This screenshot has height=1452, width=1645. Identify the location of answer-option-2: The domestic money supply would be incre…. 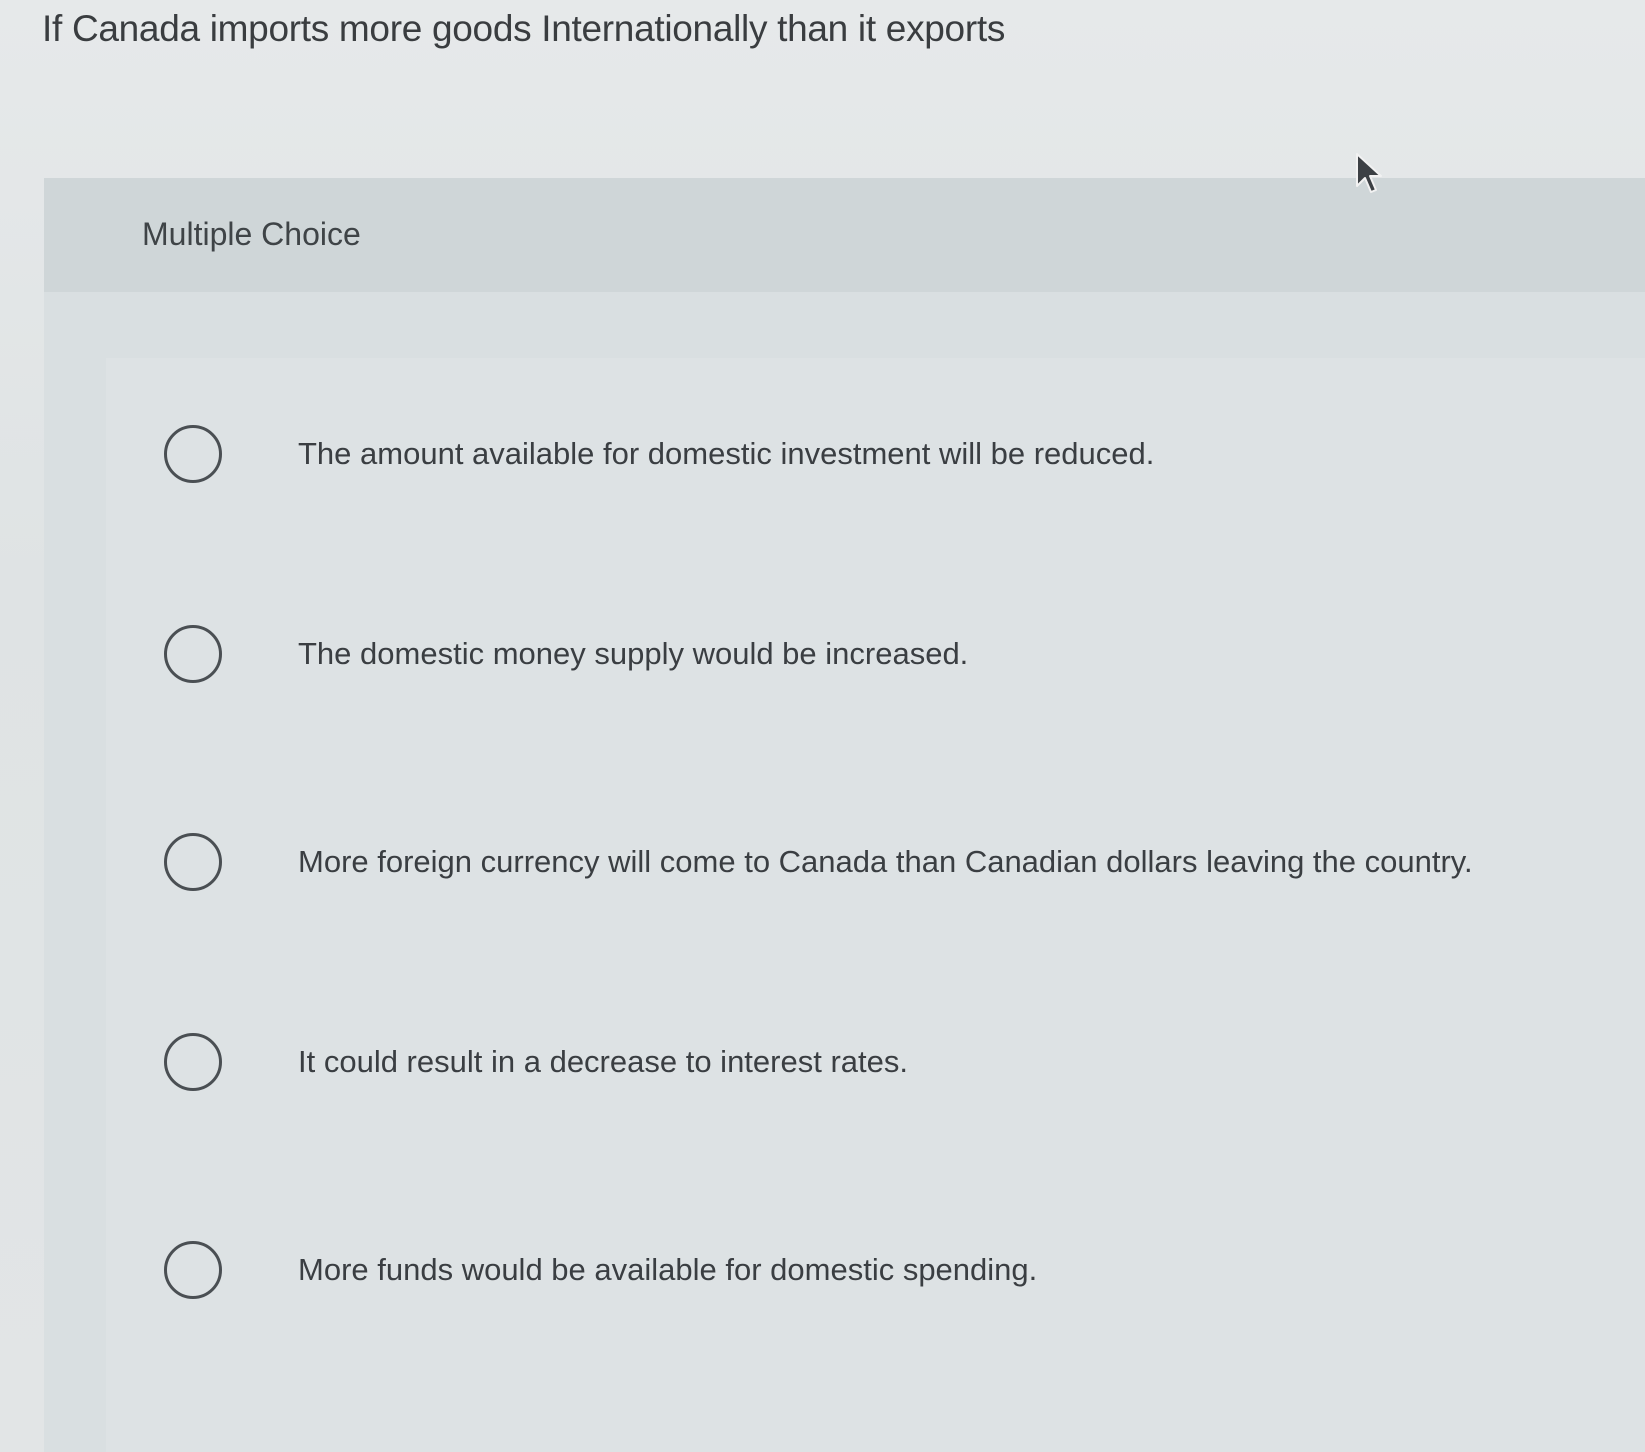
(875, 663).